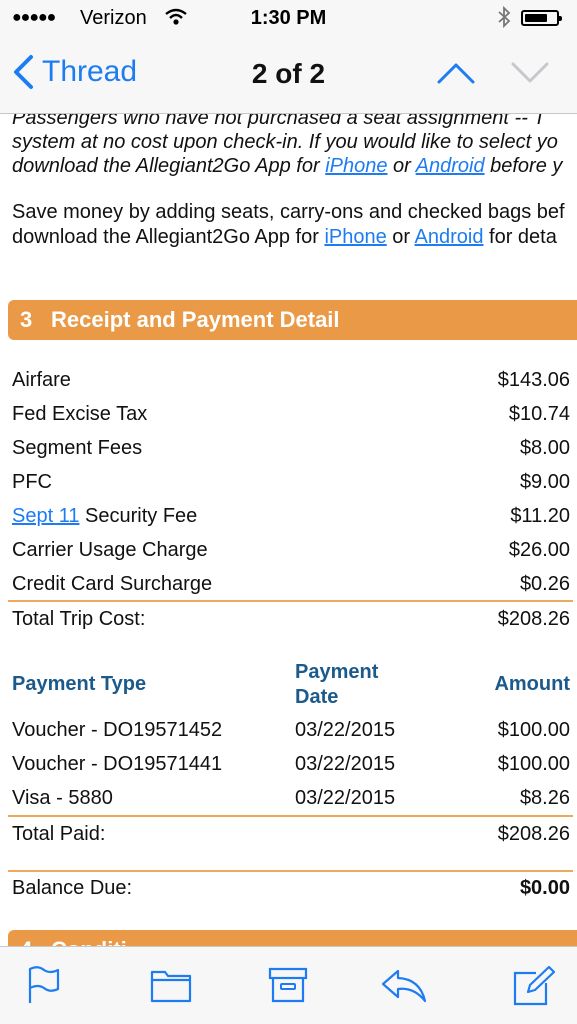 The image size is (577, 1024). I want to click on charge-row-segment-fees: Segment Fees $8.00, so click(291, 448).